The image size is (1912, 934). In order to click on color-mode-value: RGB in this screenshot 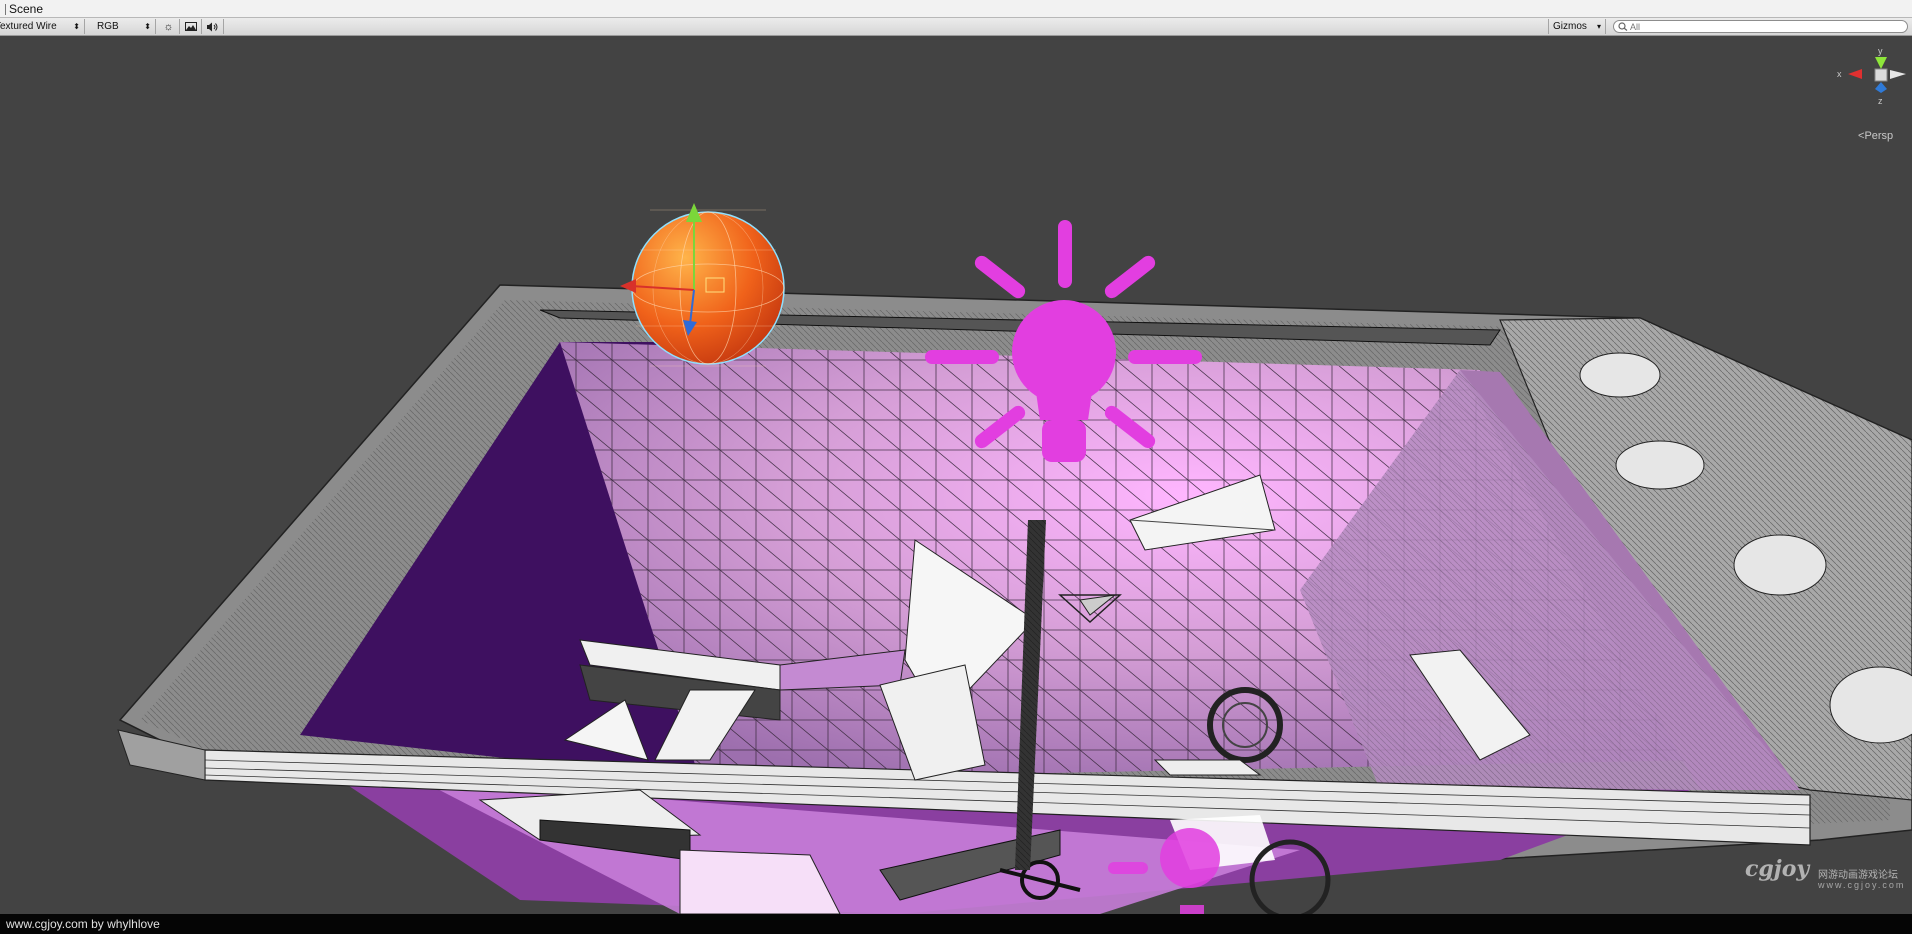, I will do `click(108, 26)`.